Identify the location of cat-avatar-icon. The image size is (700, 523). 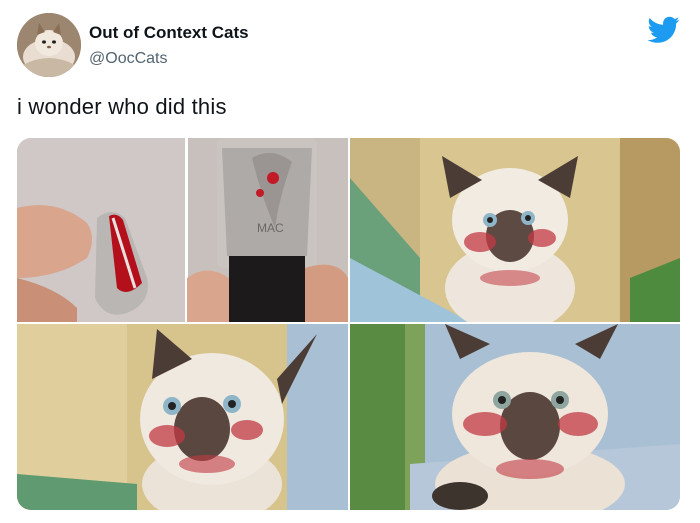
(49, 45).